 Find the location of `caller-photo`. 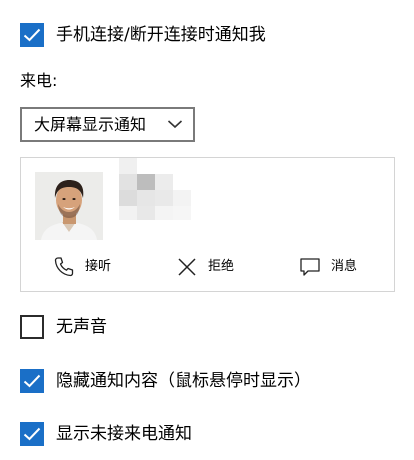

caller-photo is located at coordinates (69, 206).